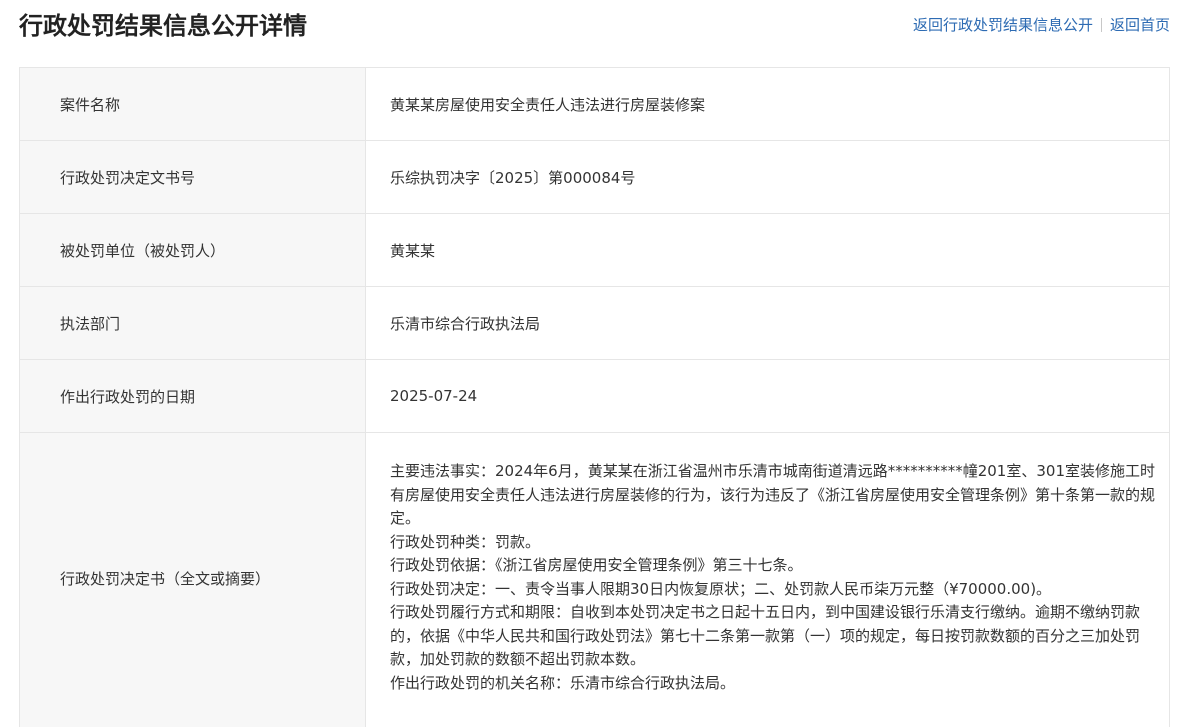  Describe the element at coordinates (193, 396) in the screenshot. I see `penalty-date-label: 作出行政处罚的日期` at that location.